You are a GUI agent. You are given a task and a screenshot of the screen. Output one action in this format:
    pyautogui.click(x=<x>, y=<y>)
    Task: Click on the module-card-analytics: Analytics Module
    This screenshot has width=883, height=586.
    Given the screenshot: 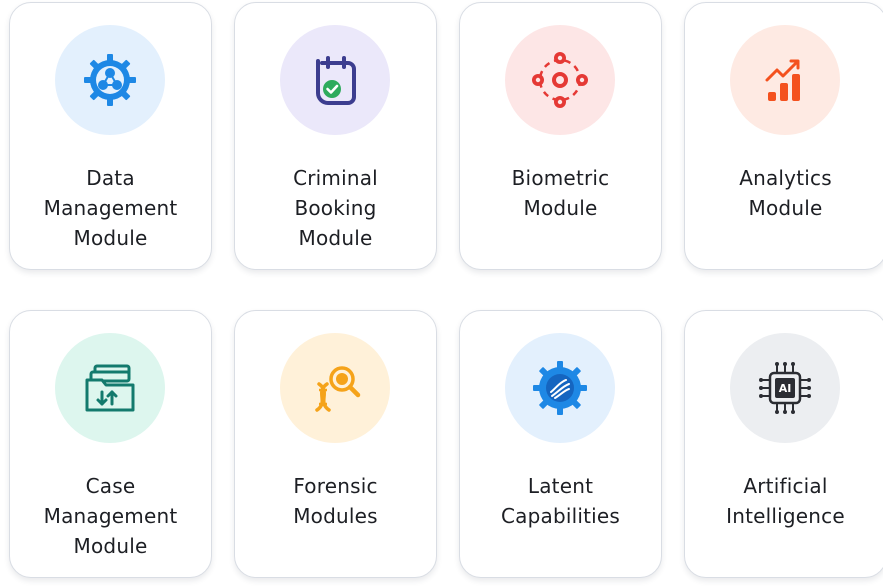 What is the action you would take?
    pyautogui.click(x=783, y=136)
    